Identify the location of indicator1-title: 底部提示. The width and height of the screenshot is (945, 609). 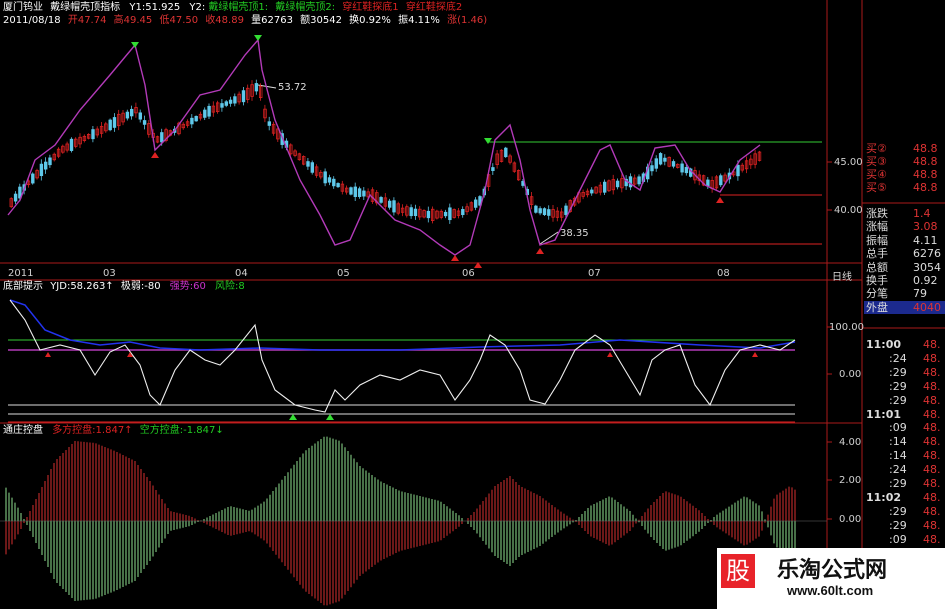
(23, 286).